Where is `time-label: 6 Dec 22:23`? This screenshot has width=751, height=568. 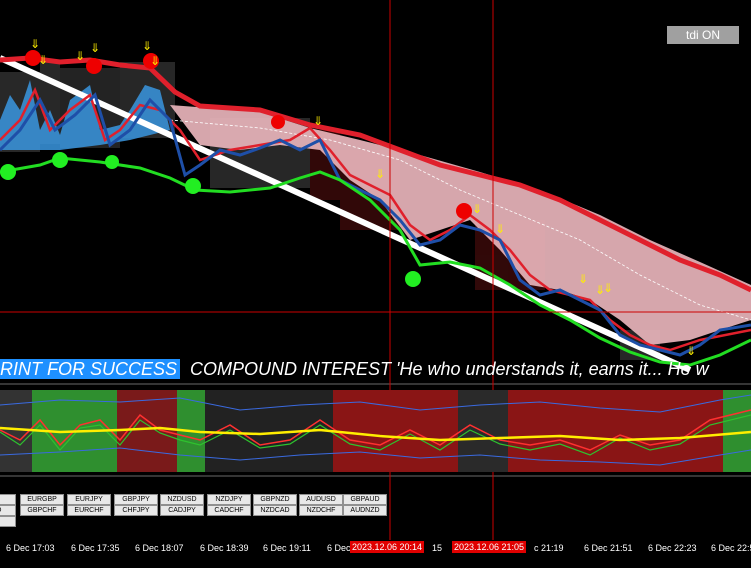 time-label: 6 Dec 22:23 is located at coordinates (672, 548).